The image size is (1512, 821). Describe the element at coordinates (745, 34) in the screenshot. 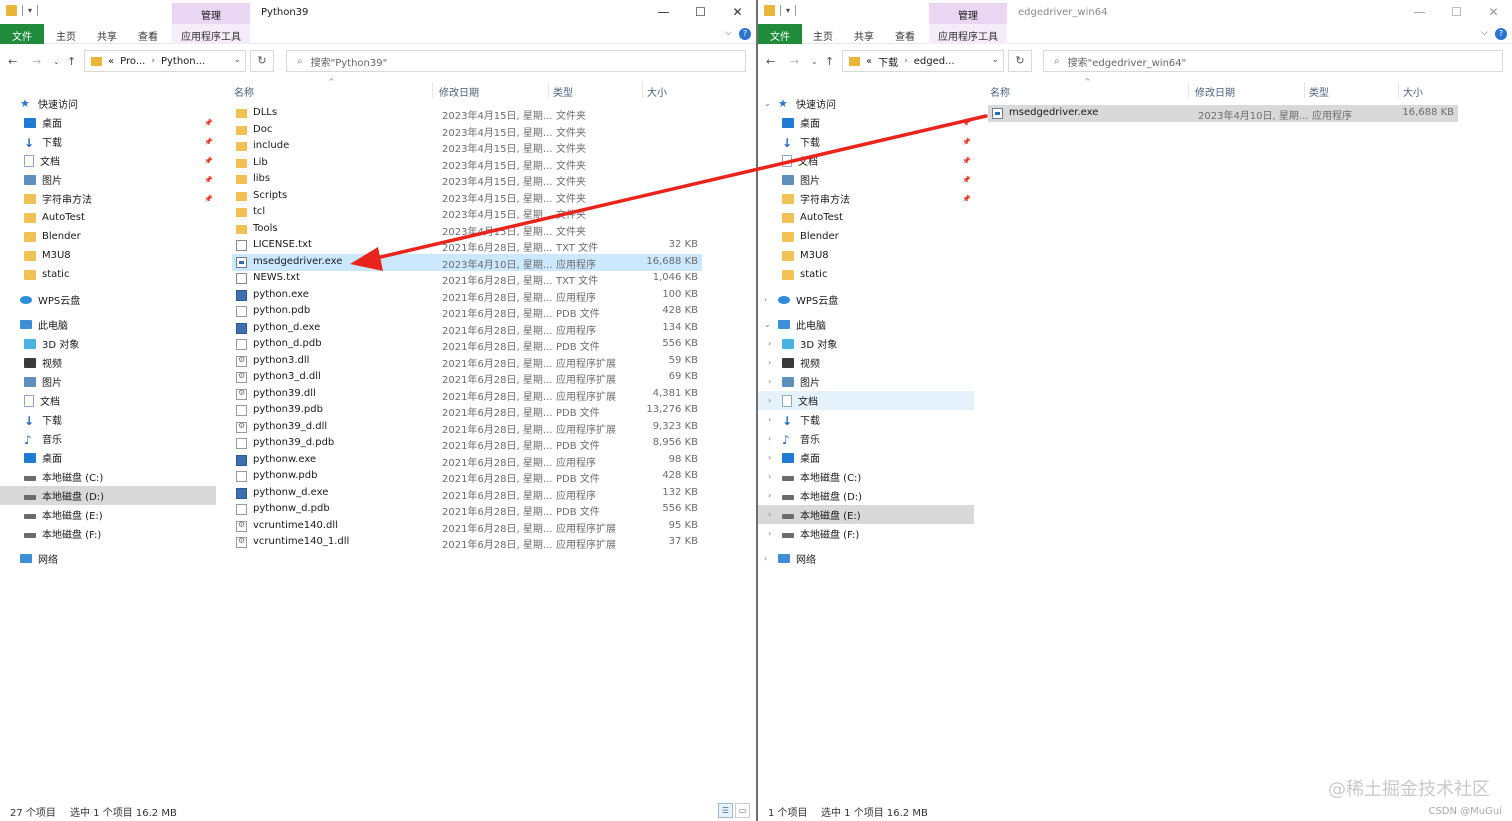

I see `help-icon: ?` at that location.